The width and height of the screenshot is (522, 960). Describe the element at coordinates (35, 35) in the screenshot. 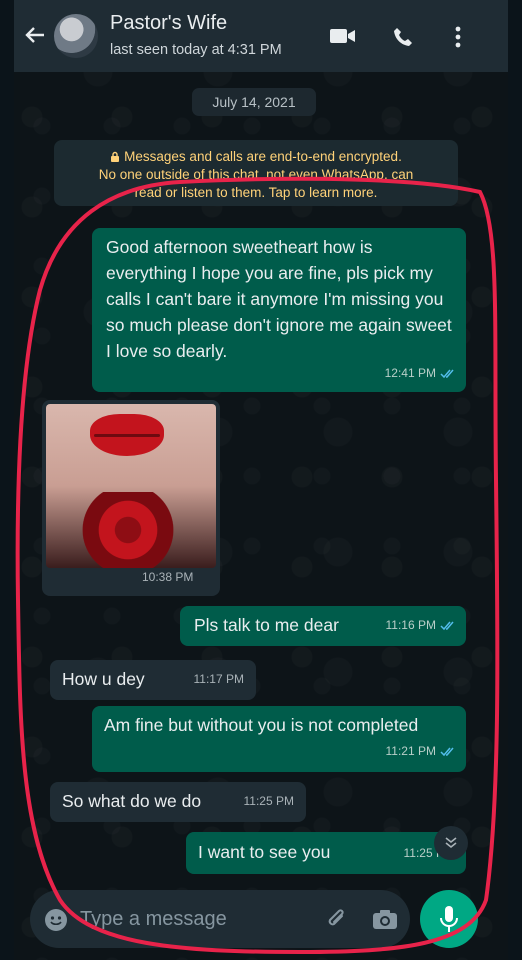

I see `back-arrow-icon` at that location.